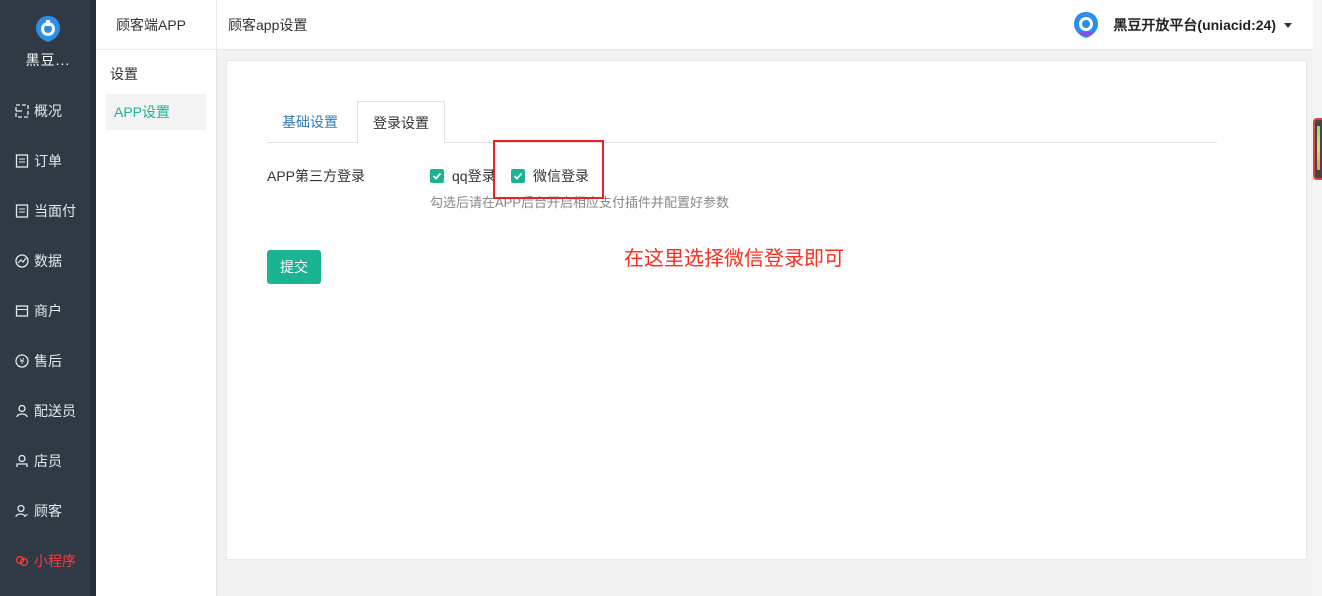 This screenshot has height=596, width=1322. What do you see at coordinates (22, 411) in the screenshot?
I see `courier-icon` at bounding box center [22, 411].